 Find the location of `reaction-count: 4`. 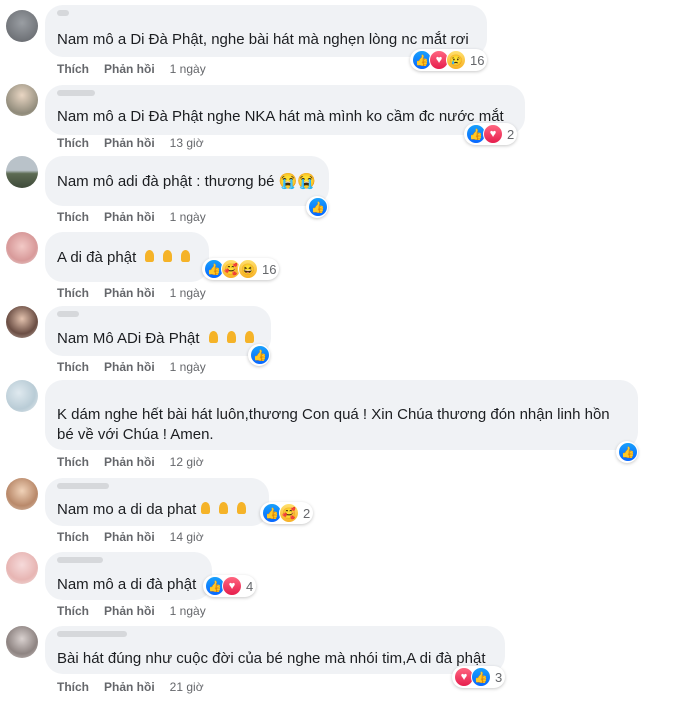

reaction-count: 4 is located at coordinates (250, 586).